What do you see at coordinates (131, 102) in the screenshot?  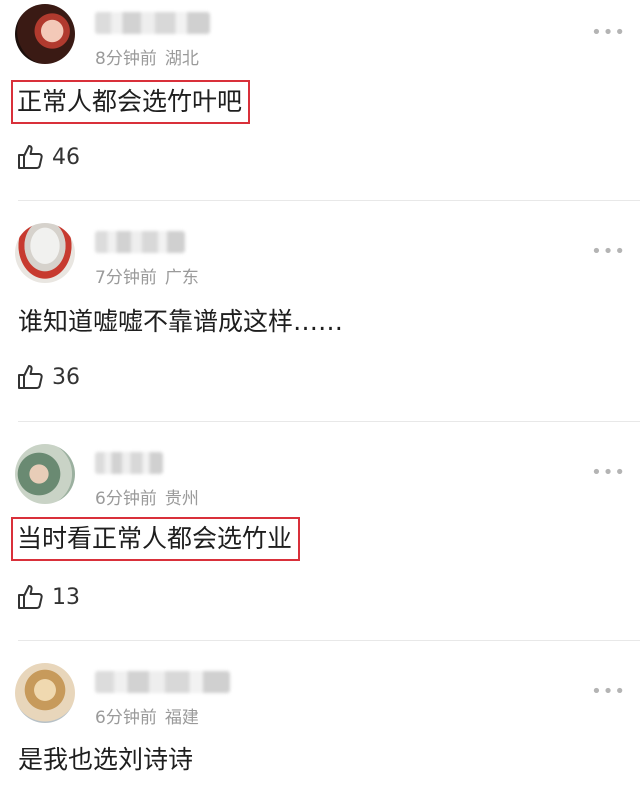 I see `comment-text: 正常人都会选竹叶吧` at bounding box center [131, 102].